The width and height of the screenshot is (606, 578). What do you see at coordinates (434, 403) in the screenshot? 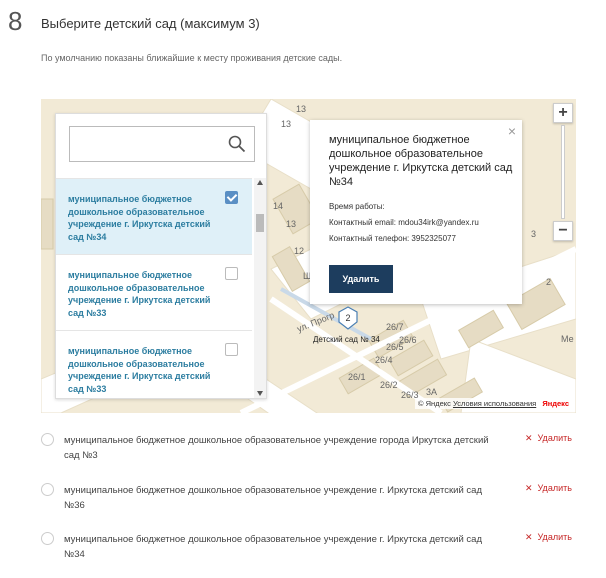
I see `map-copyright: © Яндекс` at bounding box center [434, 403].